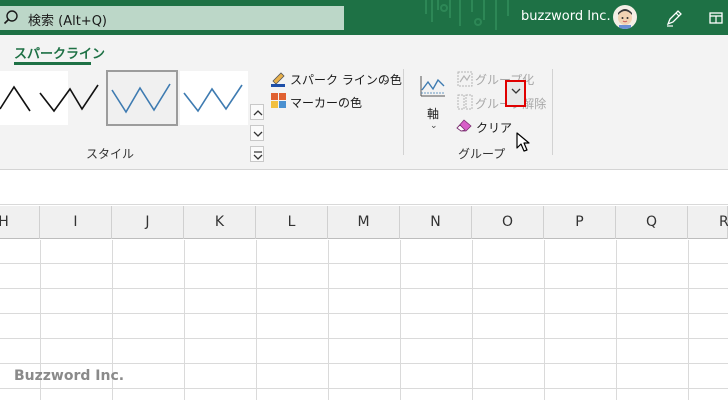  Describe the element at coordinates (364, 187) in the screenshot. I see `formula-bar-area` at that location.